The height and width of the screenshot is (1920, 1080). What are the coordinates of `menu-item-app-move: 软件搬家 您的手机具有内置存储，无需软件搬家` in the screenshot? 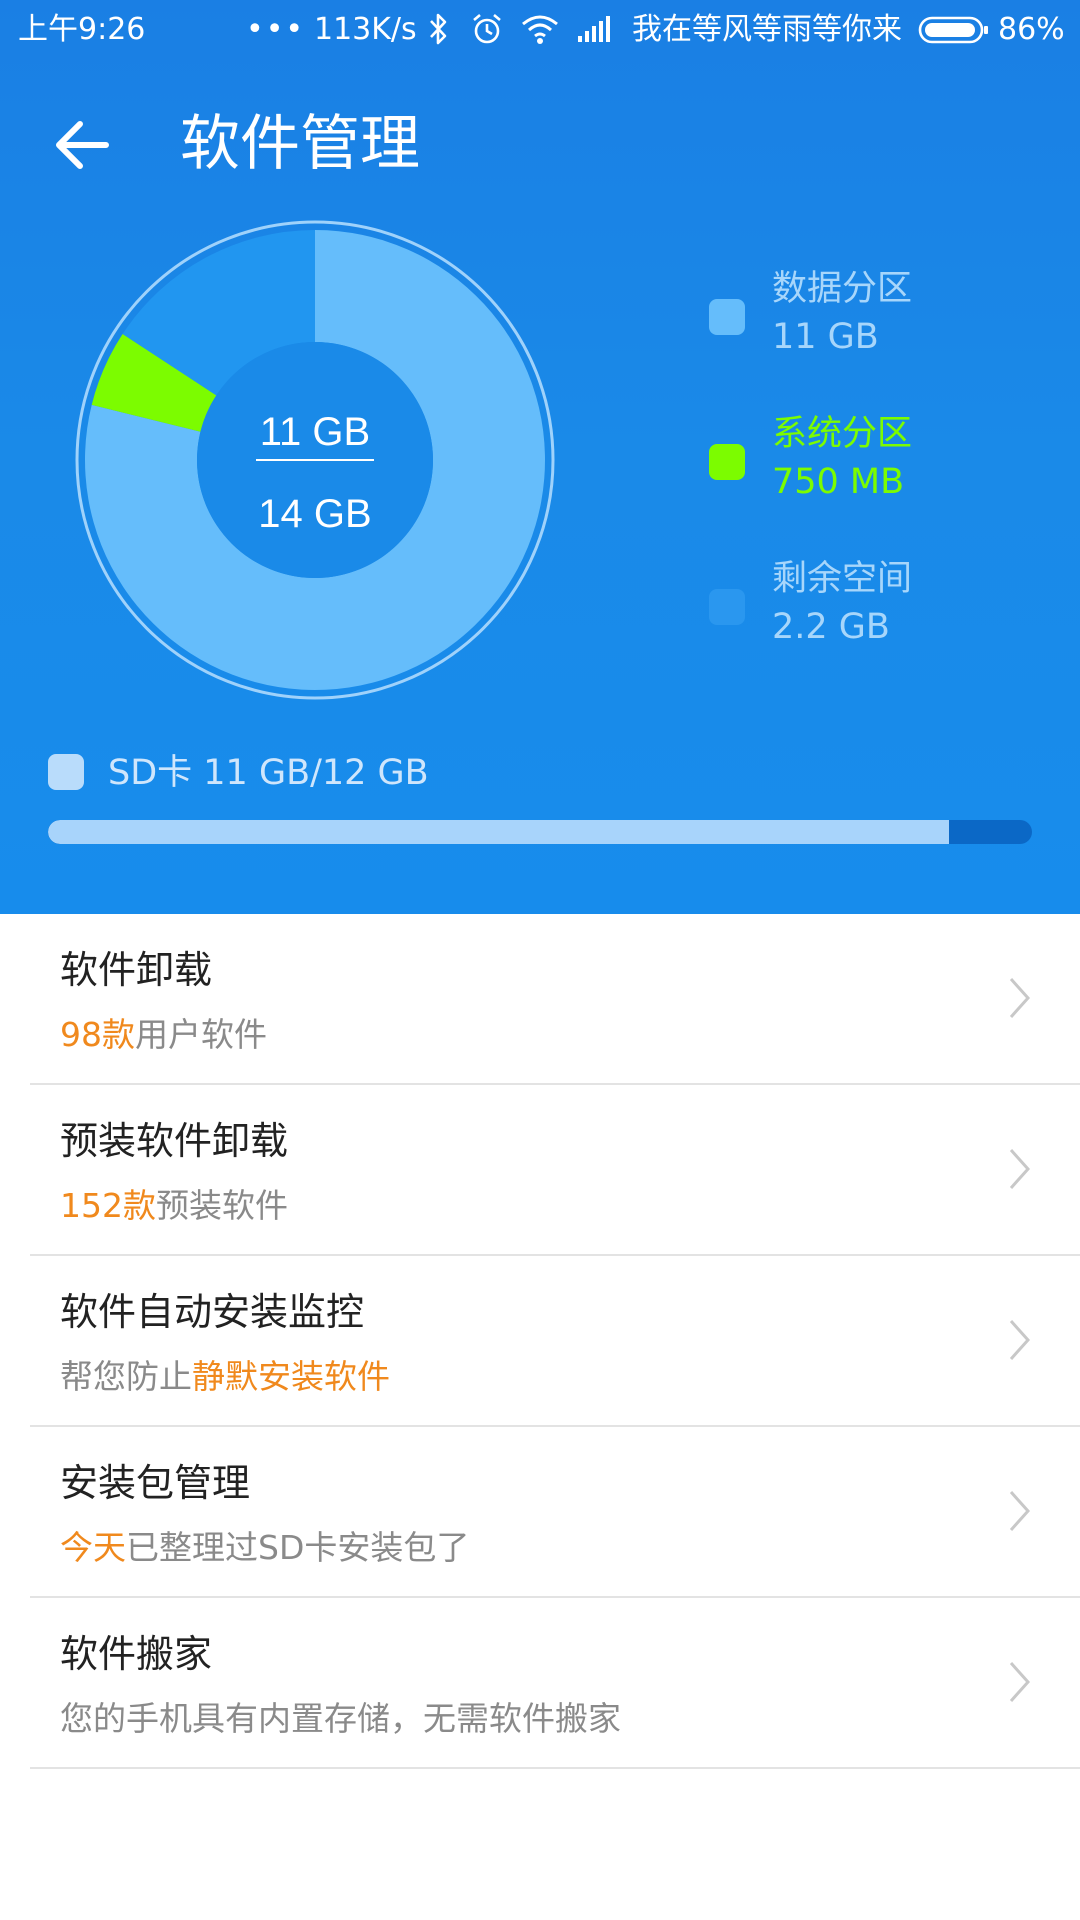 It's located at (555, 1683).